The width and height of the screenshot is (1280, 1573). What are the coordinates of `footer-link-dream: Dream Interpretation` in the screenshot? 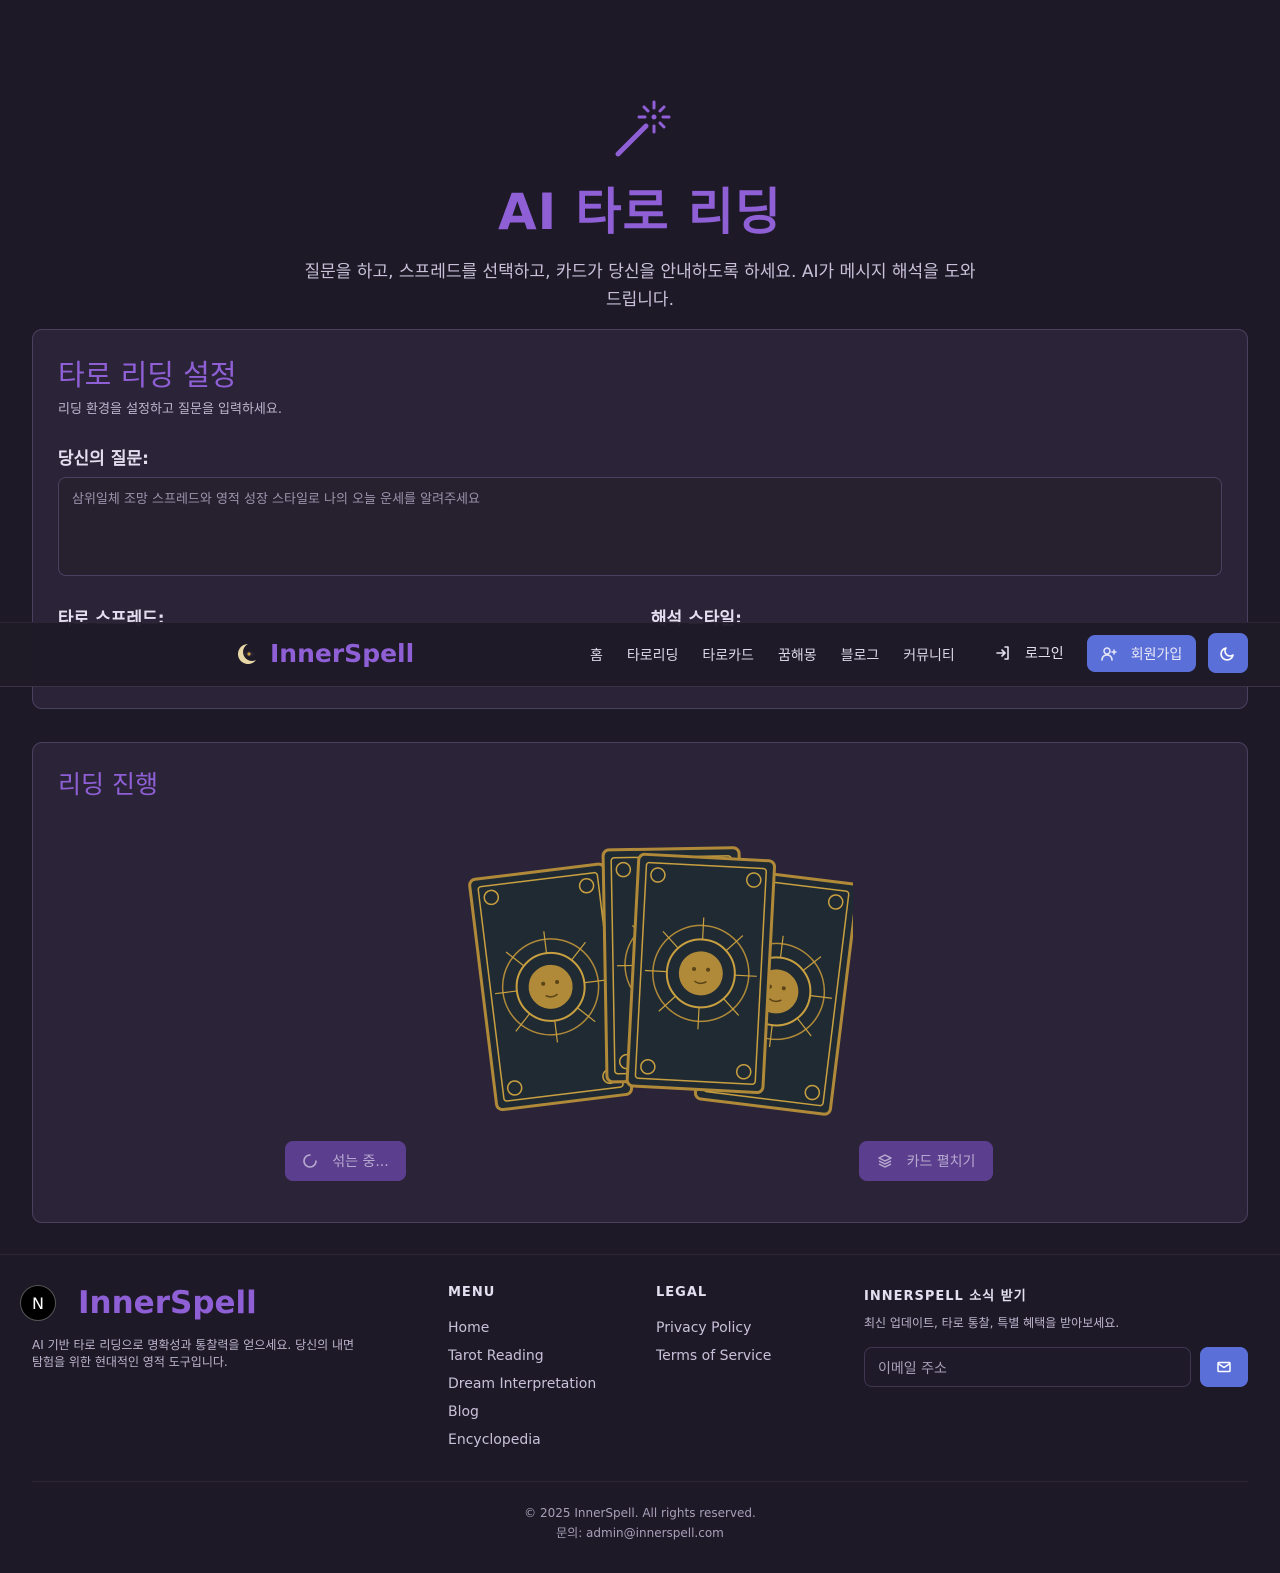 It's located at (522, 1384).